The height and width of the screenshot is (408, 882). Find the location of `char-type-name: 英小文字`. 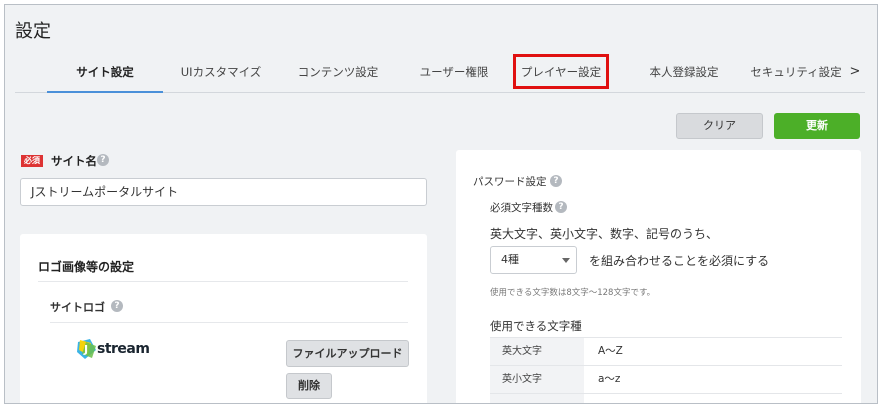

char-type-name: 英小文字 is located at coordinates (537, 379).